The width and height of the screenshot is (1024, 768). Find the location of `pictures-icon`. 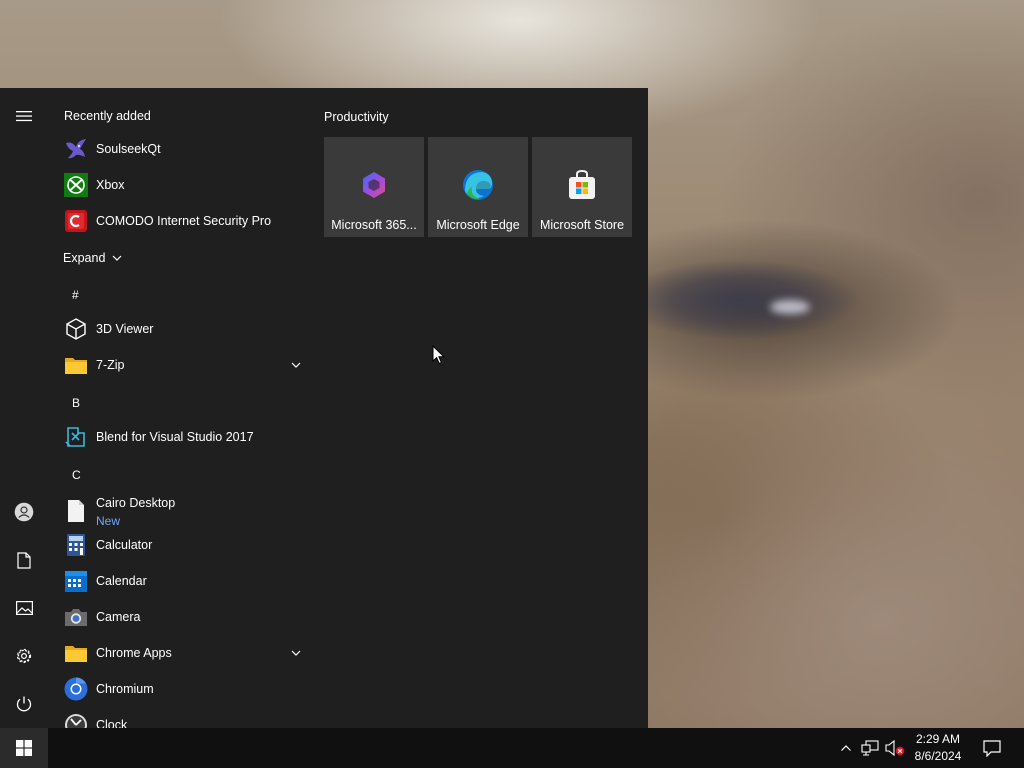

pictures-icon is located at coordinates (24, 608).